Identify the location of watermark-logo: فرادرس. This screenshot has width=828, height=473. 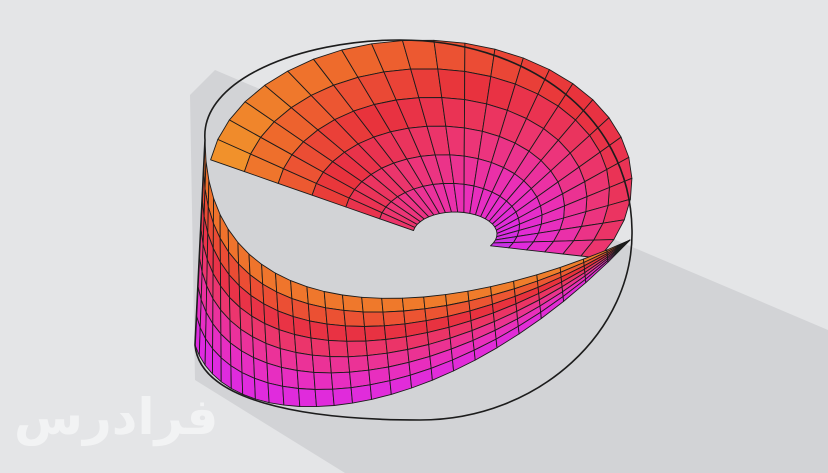
(116, 417).